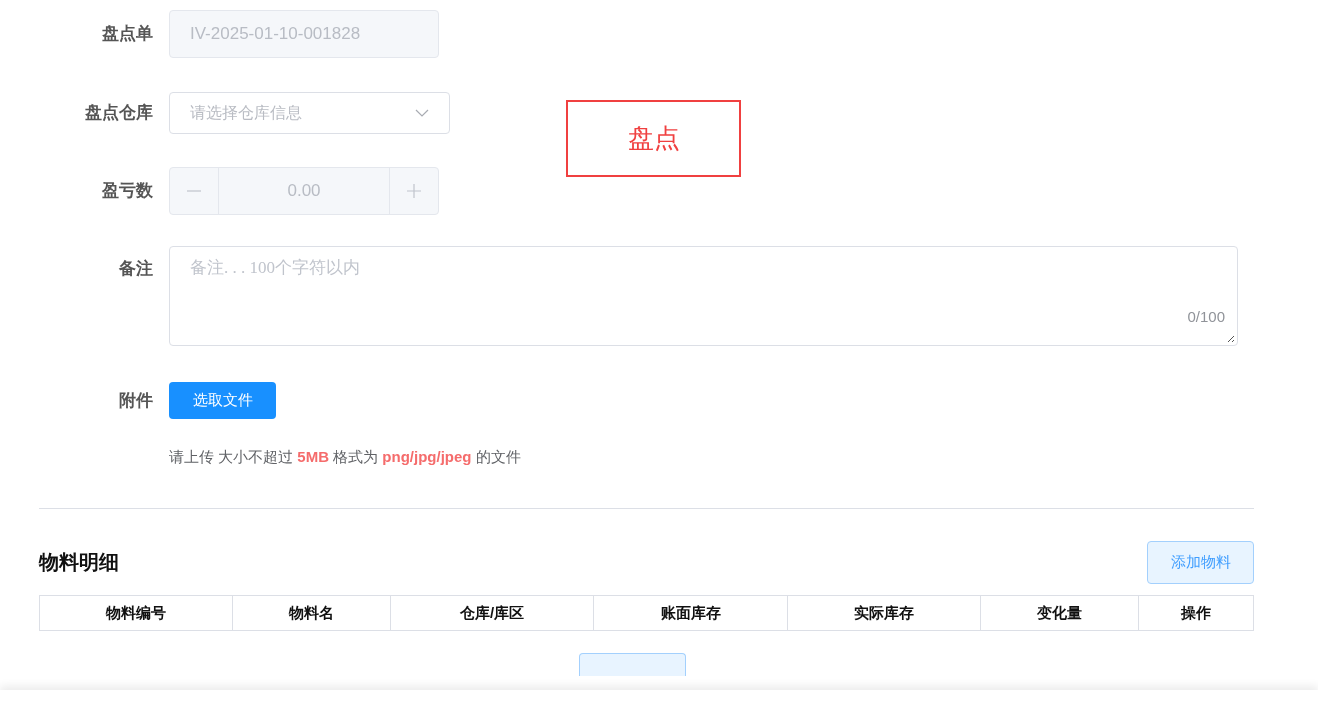  Describe the element at coordinates (136, 401) in the screenshot. I see `field-label: 附件` at that location.